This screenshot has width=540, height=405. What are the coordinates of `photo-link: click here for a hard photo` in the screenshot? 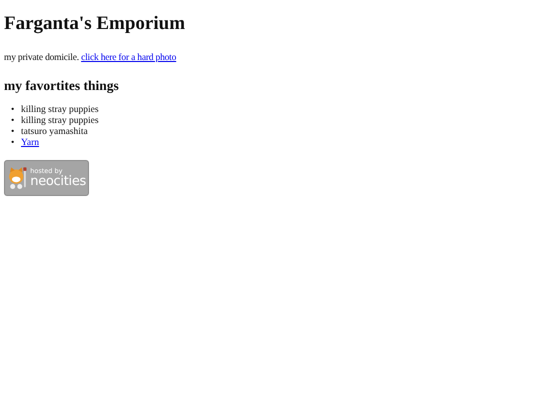 It's located at (128, 57).